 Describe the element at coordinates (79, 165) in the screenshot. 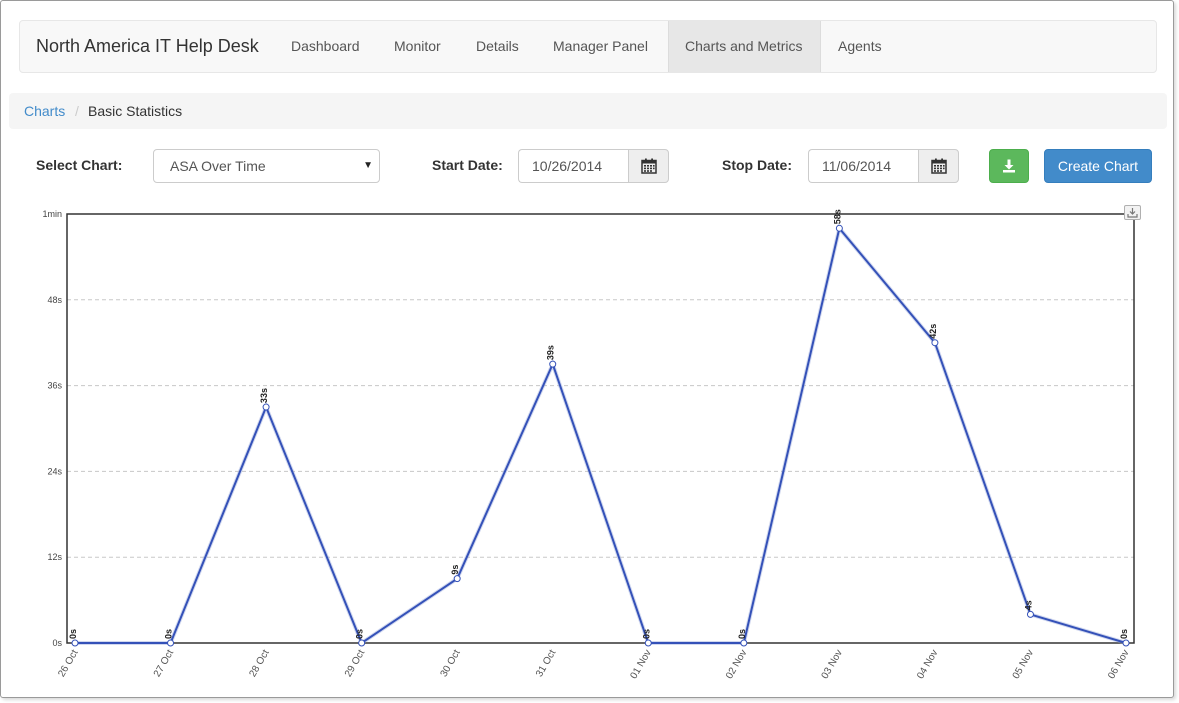

I see `select-chart-label: Select Chart:` at that location.